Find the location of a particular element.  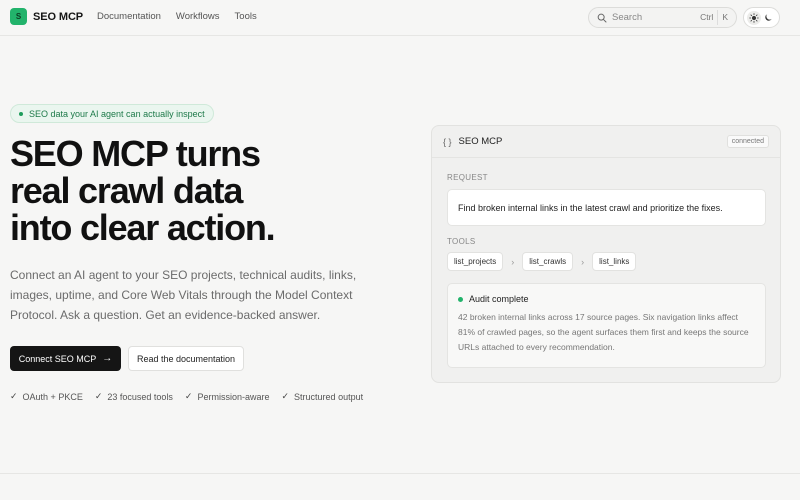

search-box: Search Ctrl K is located at coordinates (662, 17).